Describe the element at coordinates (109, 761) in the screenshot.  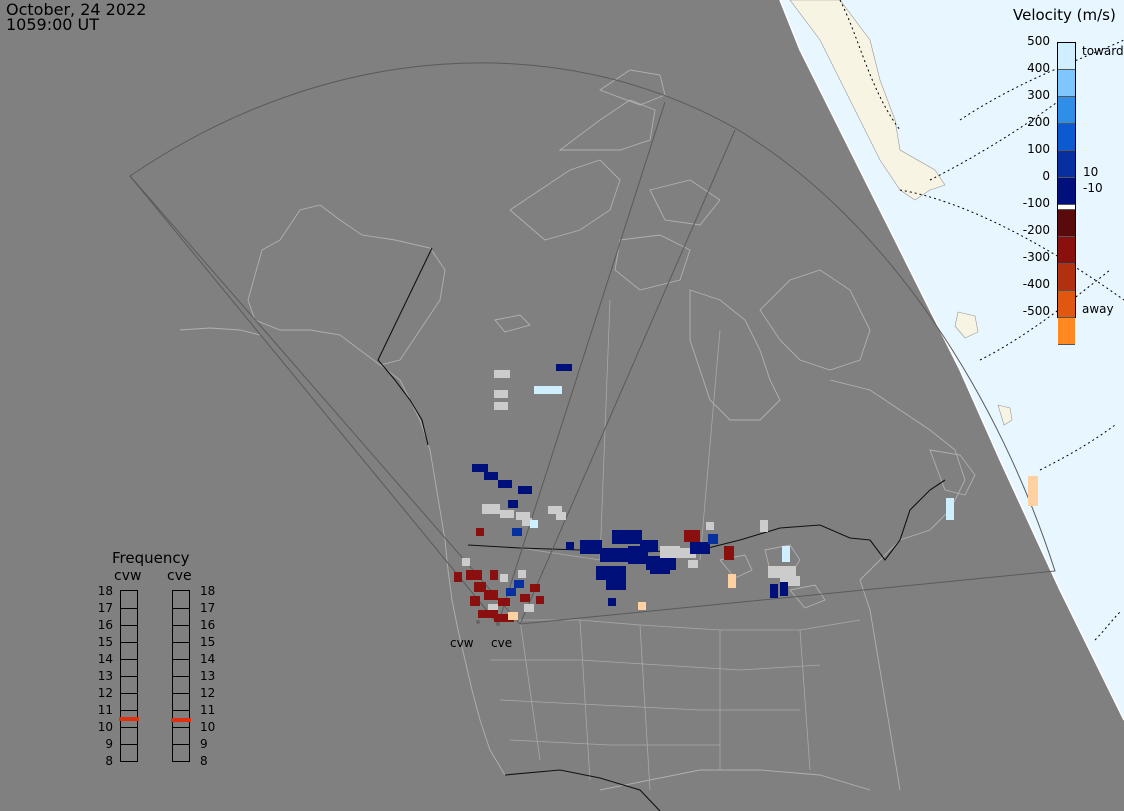
I see `frequency-tick-left: 8` at that location.